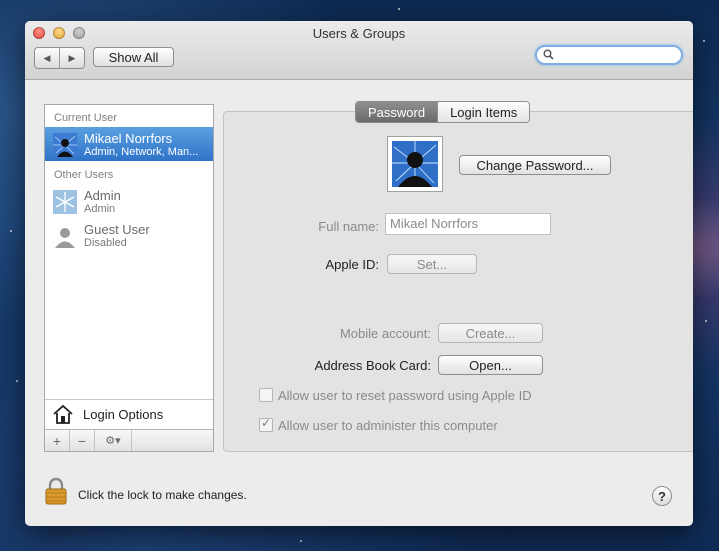  I want to click on login-options-label: Login Options, so click(123, 414).